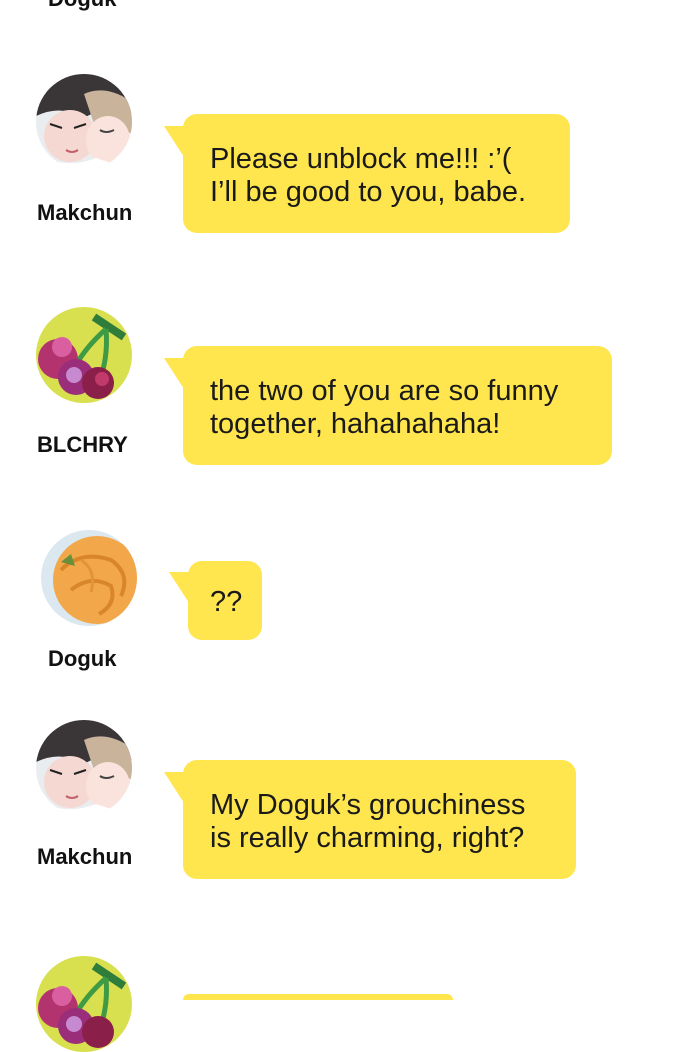 Image resolution: width=690 pixels, height=1052 pixels. Describe the element at coordinates (318, 997) in the screenshot. I see `message-bubble` at that location.